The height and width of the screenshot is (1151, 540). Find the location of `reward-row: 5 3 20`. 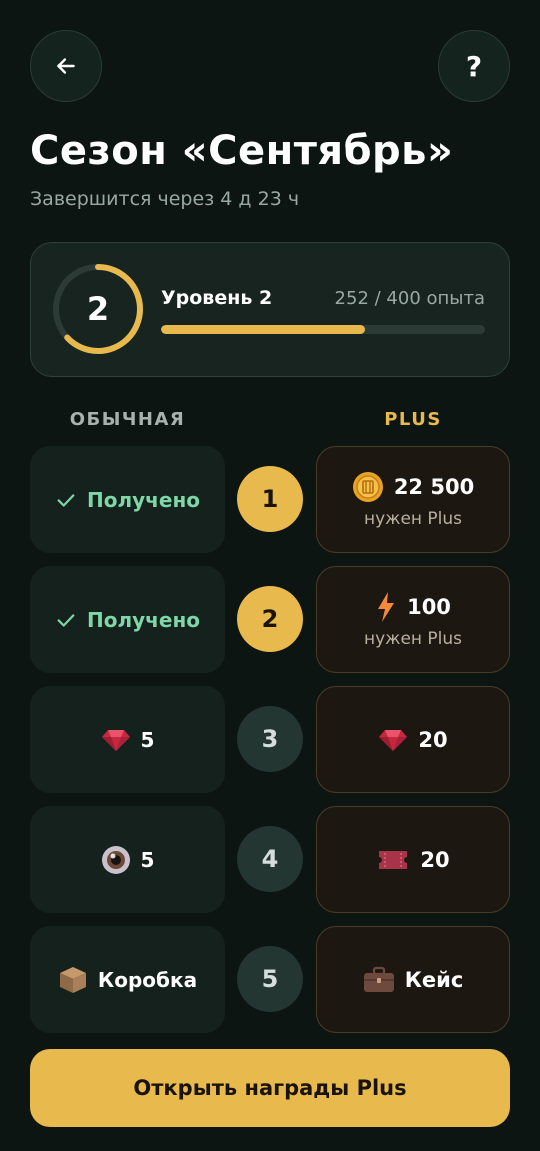

reward-row: 5 3 20 is located at coordinates (270, 739).